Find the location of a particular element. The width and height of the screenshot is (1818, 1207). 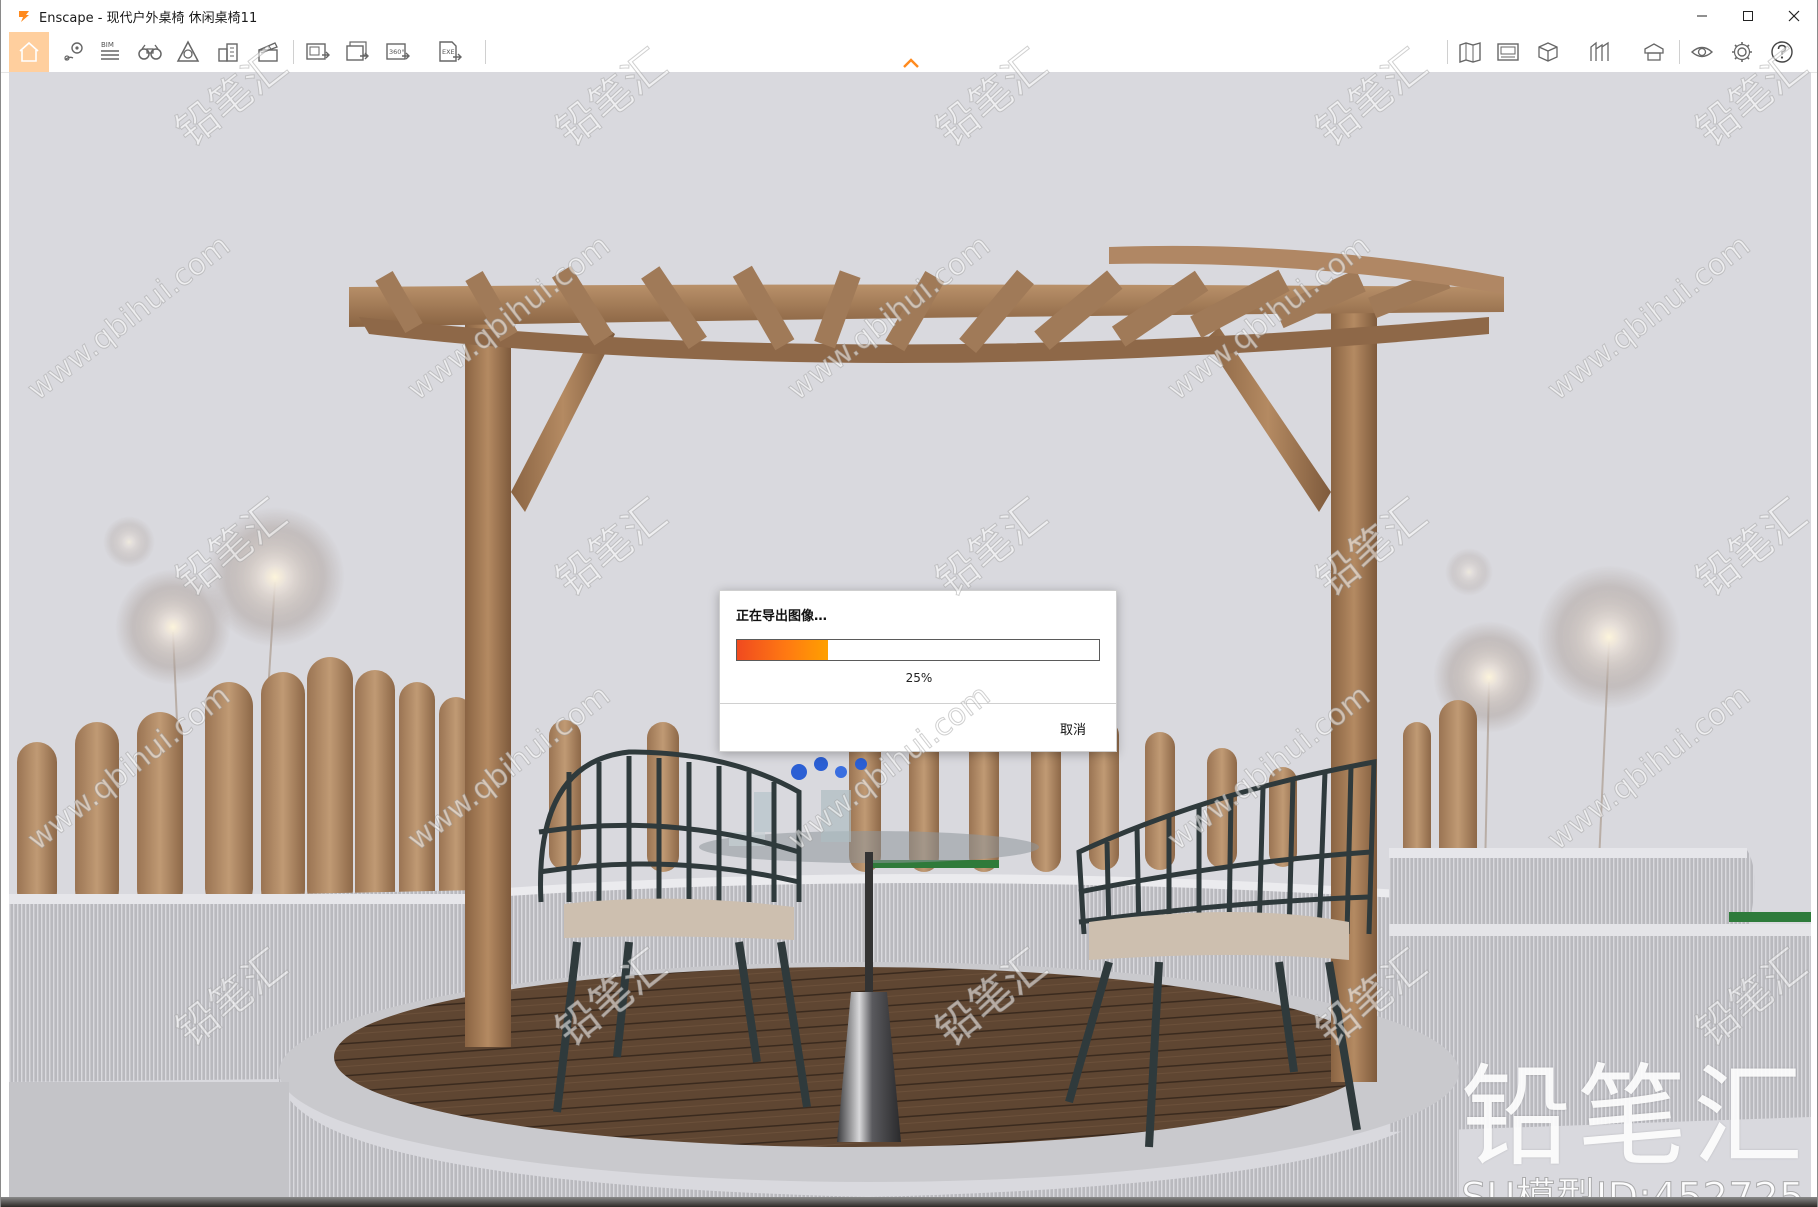

visibility-button is located at coordinates (1702, 52).